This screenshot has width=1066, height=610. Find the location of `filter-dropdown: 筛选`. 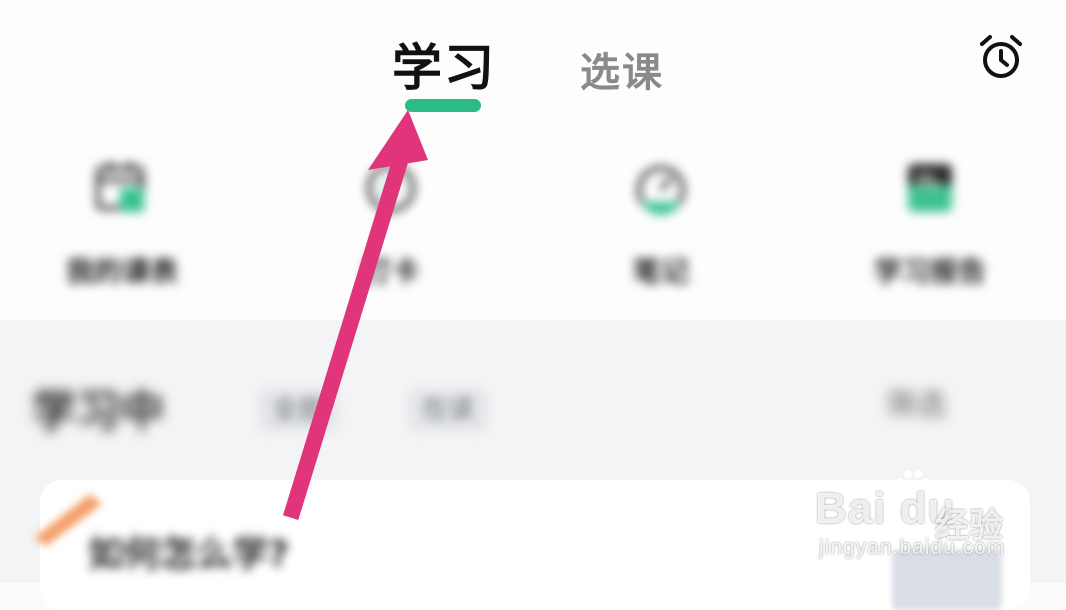

filter-dropdown: 筛选 is located at coordinates (916, 402).